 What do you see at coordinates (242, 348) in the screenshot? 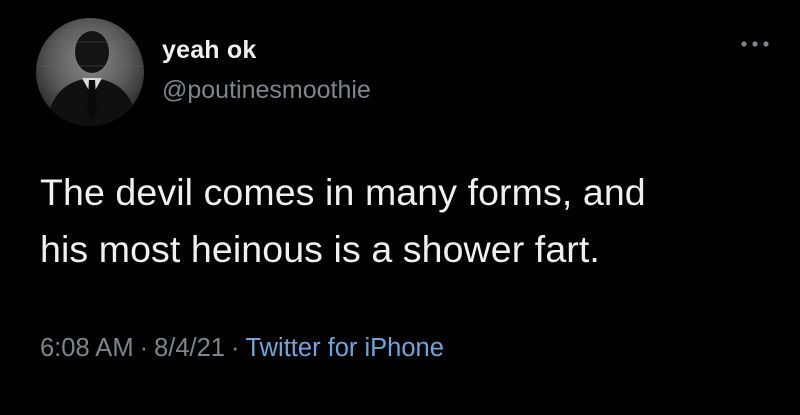
I see `tweet-meta: 6:08 AM · 8/4/21 · Twitter for iPhone` at bounding box center [242, 348].